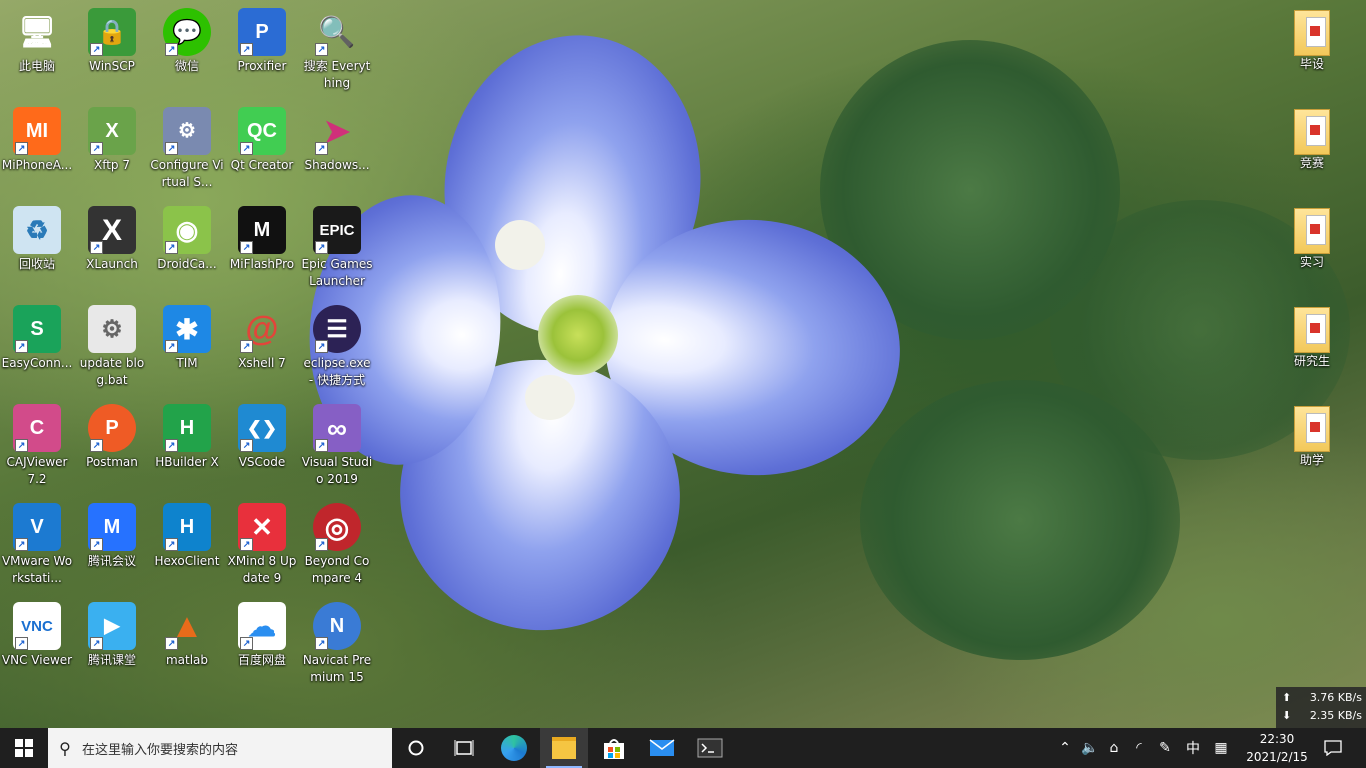 The width and height of the screenshot is (1366, 768). I want to click on desktop-icon-xlaunch: X ↗ XLaunch, so click(112, 239).